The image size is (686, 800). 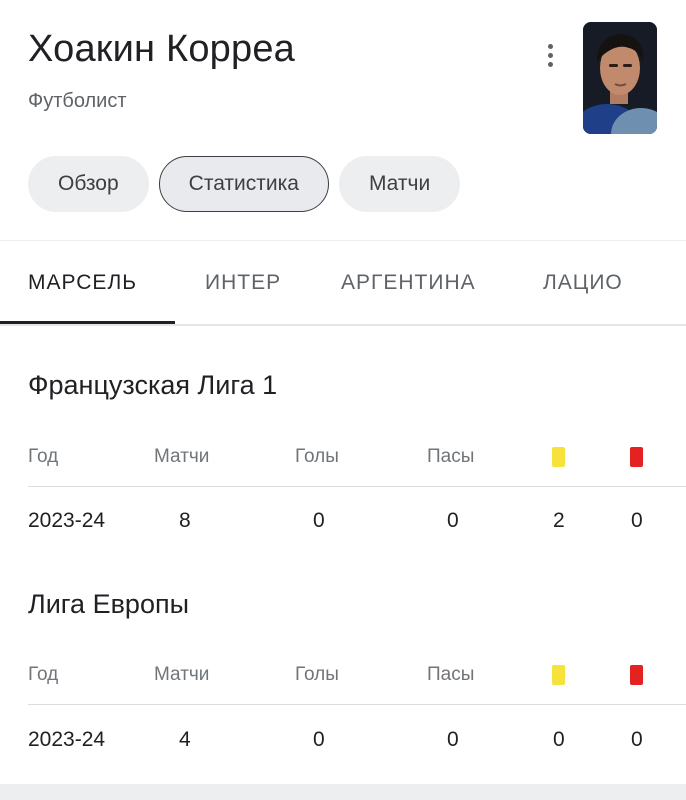 What do you see at coordinates (550, 46) in the screenshot?
I see `more-options-icon` at bounding box center [550, 46].